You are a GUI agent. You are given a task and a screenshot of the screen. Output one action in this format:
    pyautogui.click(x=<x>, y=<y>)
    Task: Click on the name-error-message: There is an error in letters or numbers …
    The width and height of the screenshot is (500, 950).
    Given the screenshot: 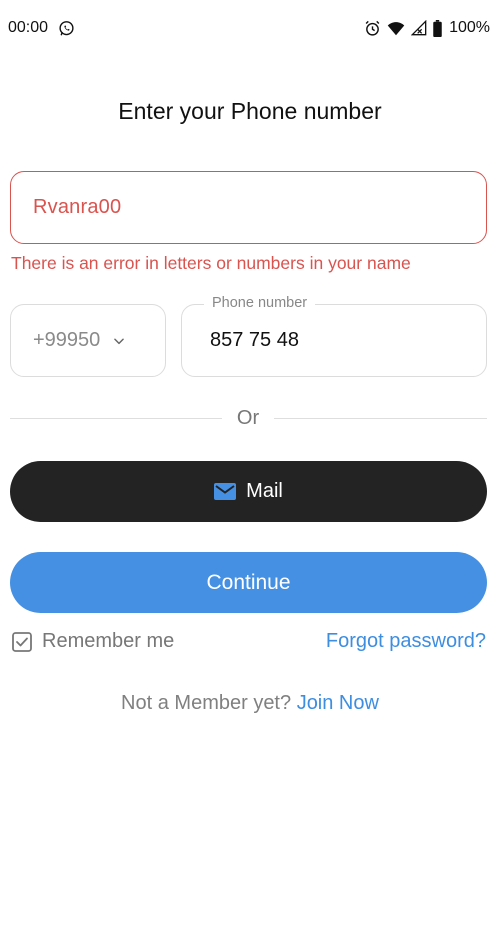 What is the action you would take?
    pyautogui.click(x=211, y=263)
    